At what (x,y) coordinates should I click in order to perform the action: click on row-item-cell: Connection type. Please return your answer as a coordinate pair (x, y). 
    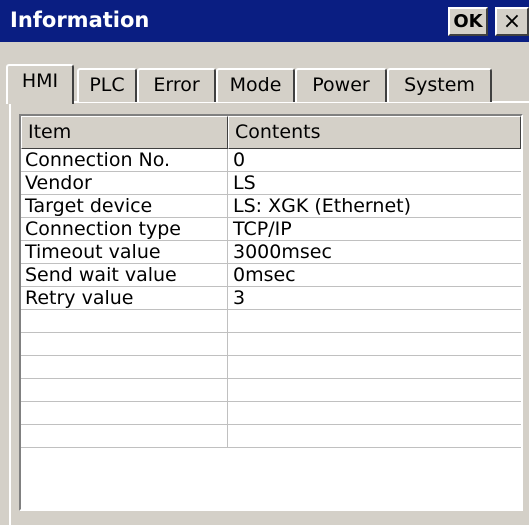
    Looking at the image, I should click on (124, 229).